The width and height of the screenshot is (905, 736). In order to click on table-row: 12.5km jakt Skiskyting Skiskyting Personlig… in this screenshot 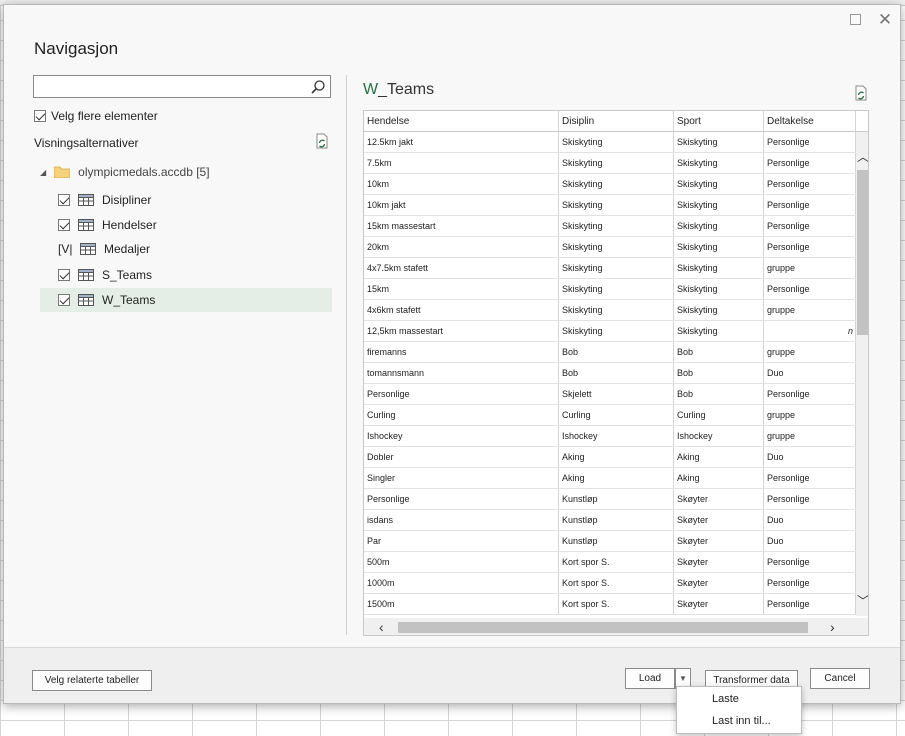, I will do `click(610, 142)`.